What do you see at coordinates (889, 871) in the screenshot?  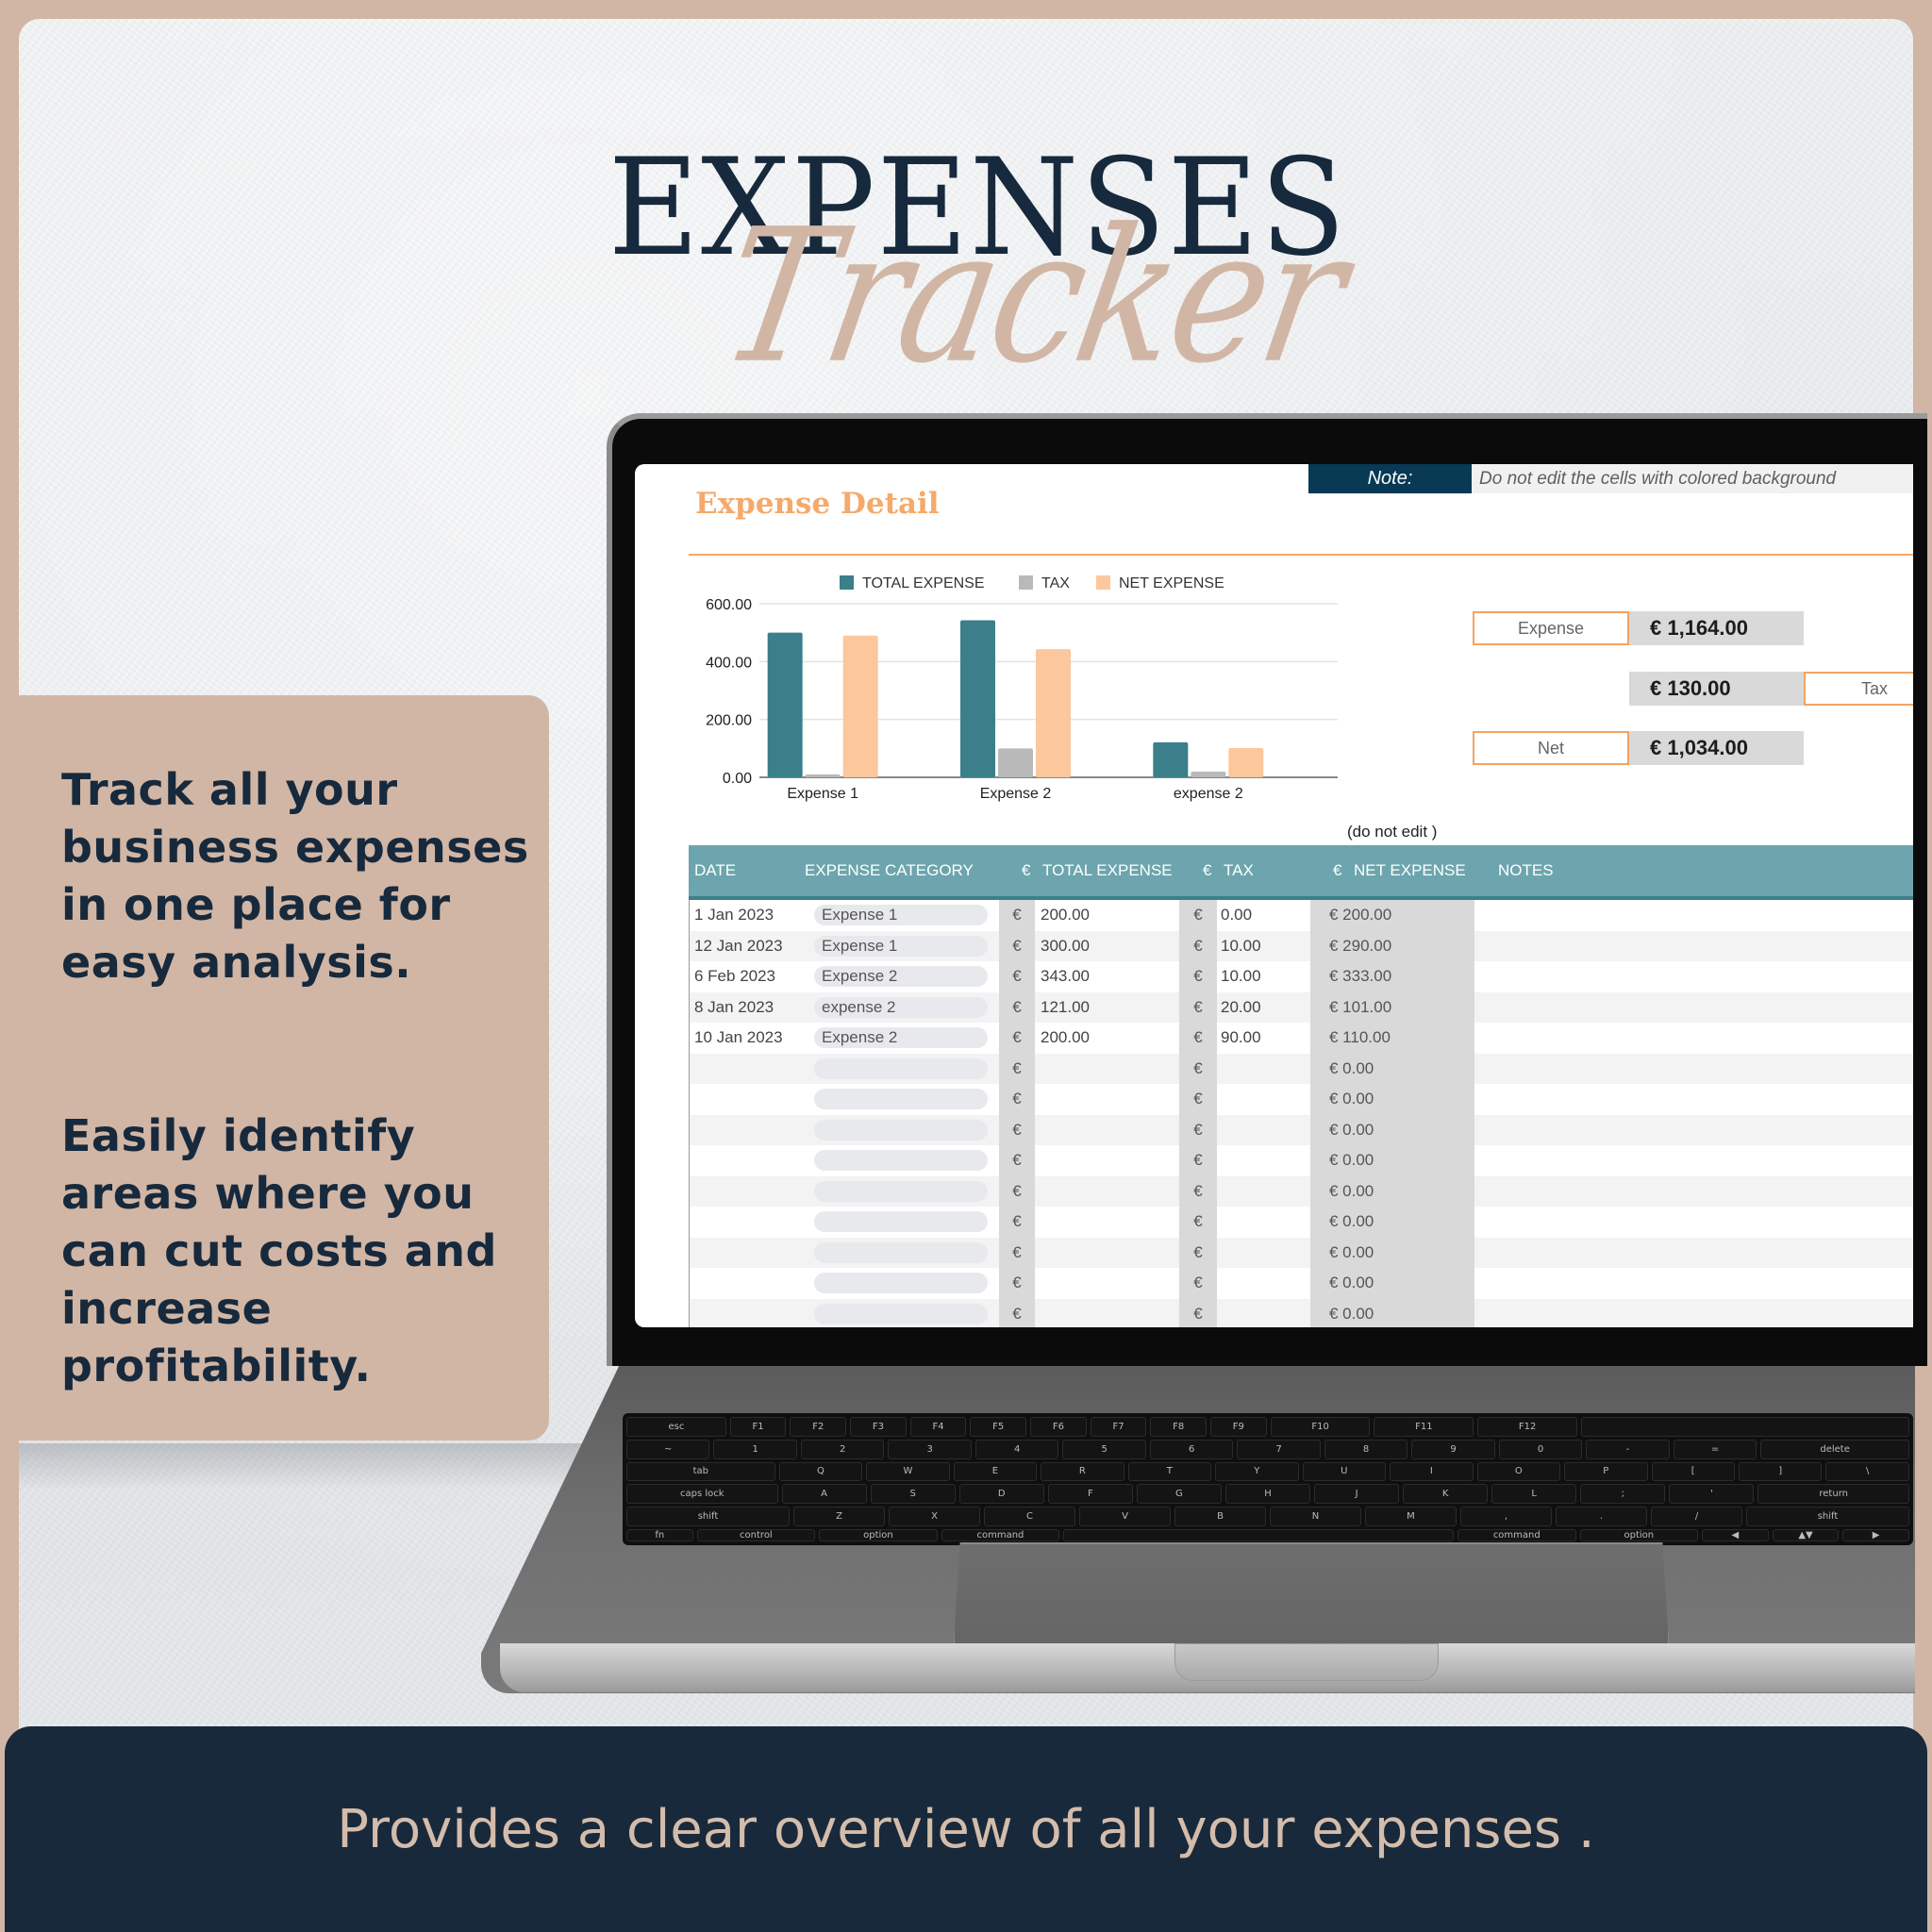 I see `col-category: EXPENSE CATEGORY` at bounding box center [889, 871].